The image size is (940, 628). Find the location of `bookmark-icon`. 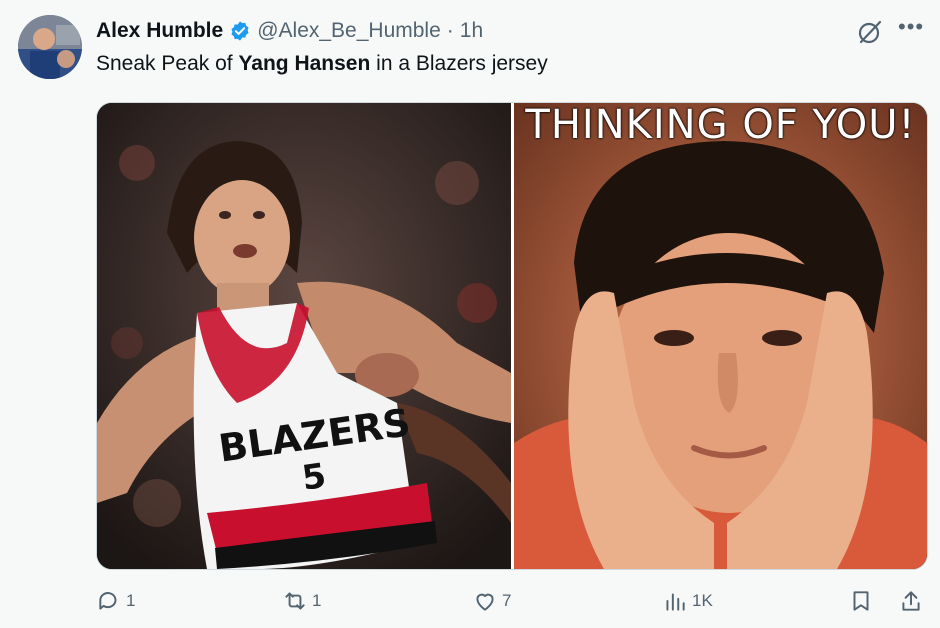

bookmark-icon is located at coordinates (861, 601).